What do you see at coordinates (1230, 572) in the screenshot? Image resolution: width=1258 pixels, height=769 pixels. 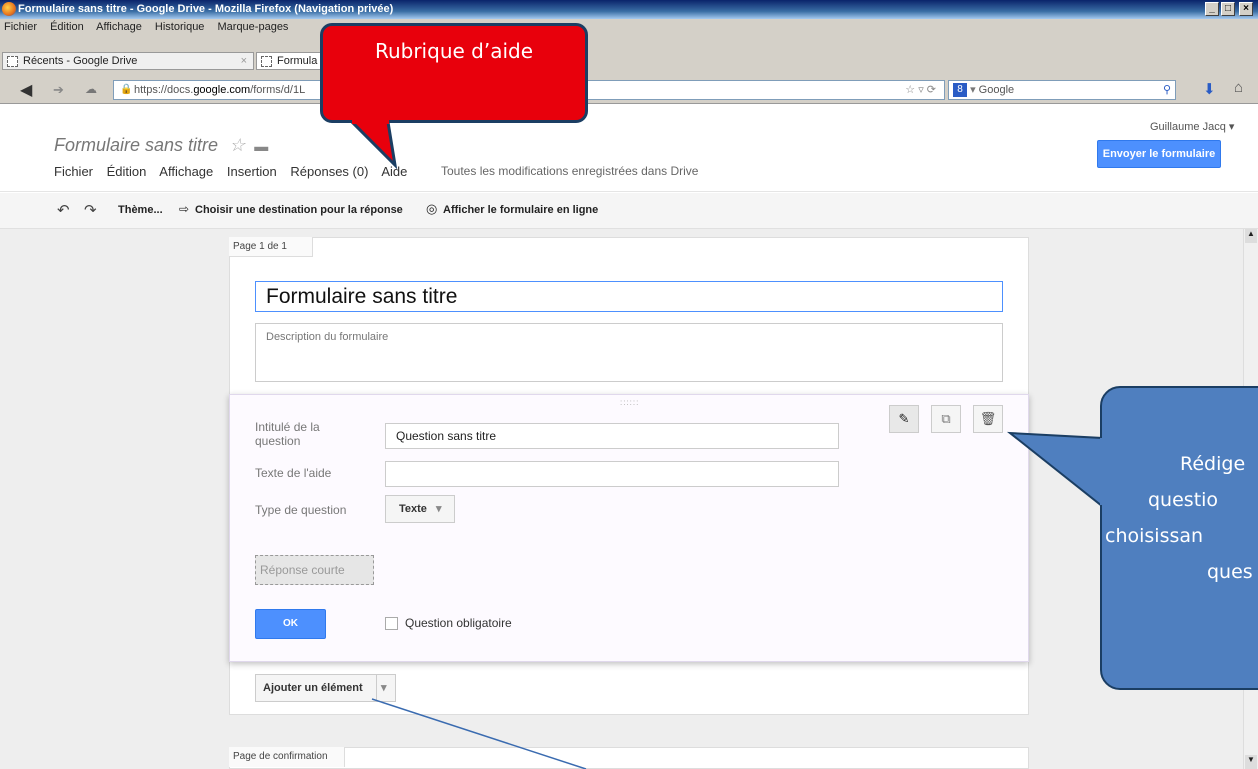 I see `callout-line: ques` at bounding box center [1230, 572].